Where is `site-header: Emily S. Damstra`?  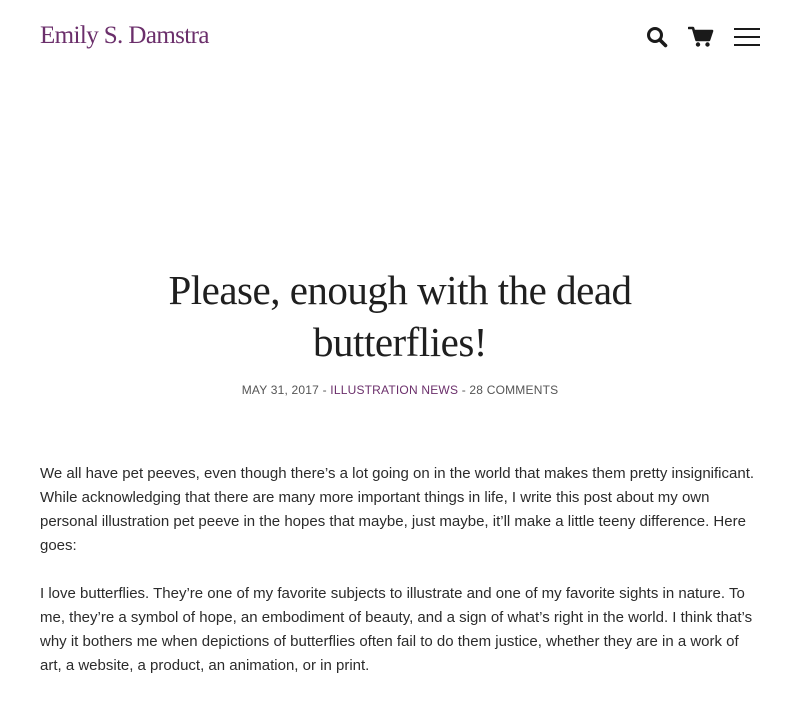 site-header: Emily S. Damstra is located at coordinates (400, 40).